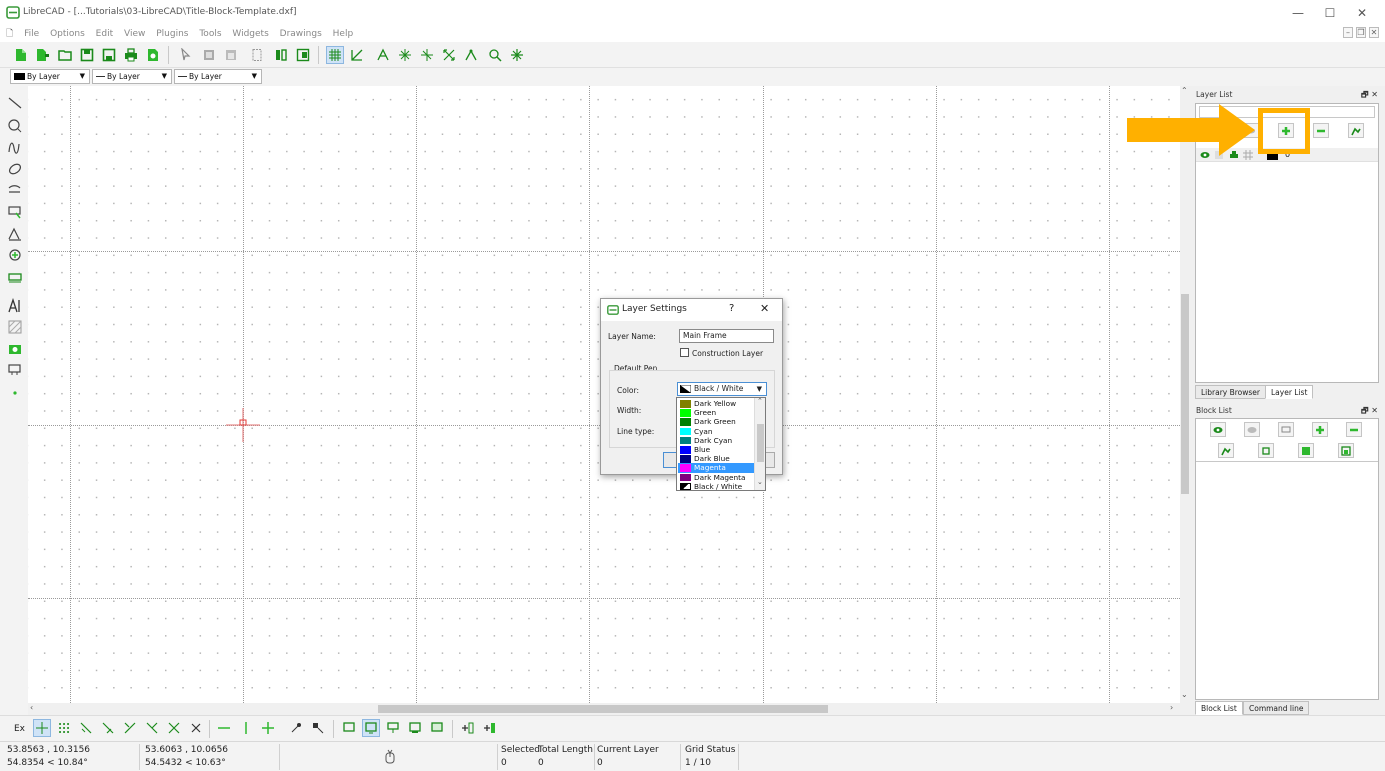 The height and width of the screenshot is (771, 1385). Describe the element at coordinates (15, 255) in the screenshot. I see `modify-tool-icon` at that location.